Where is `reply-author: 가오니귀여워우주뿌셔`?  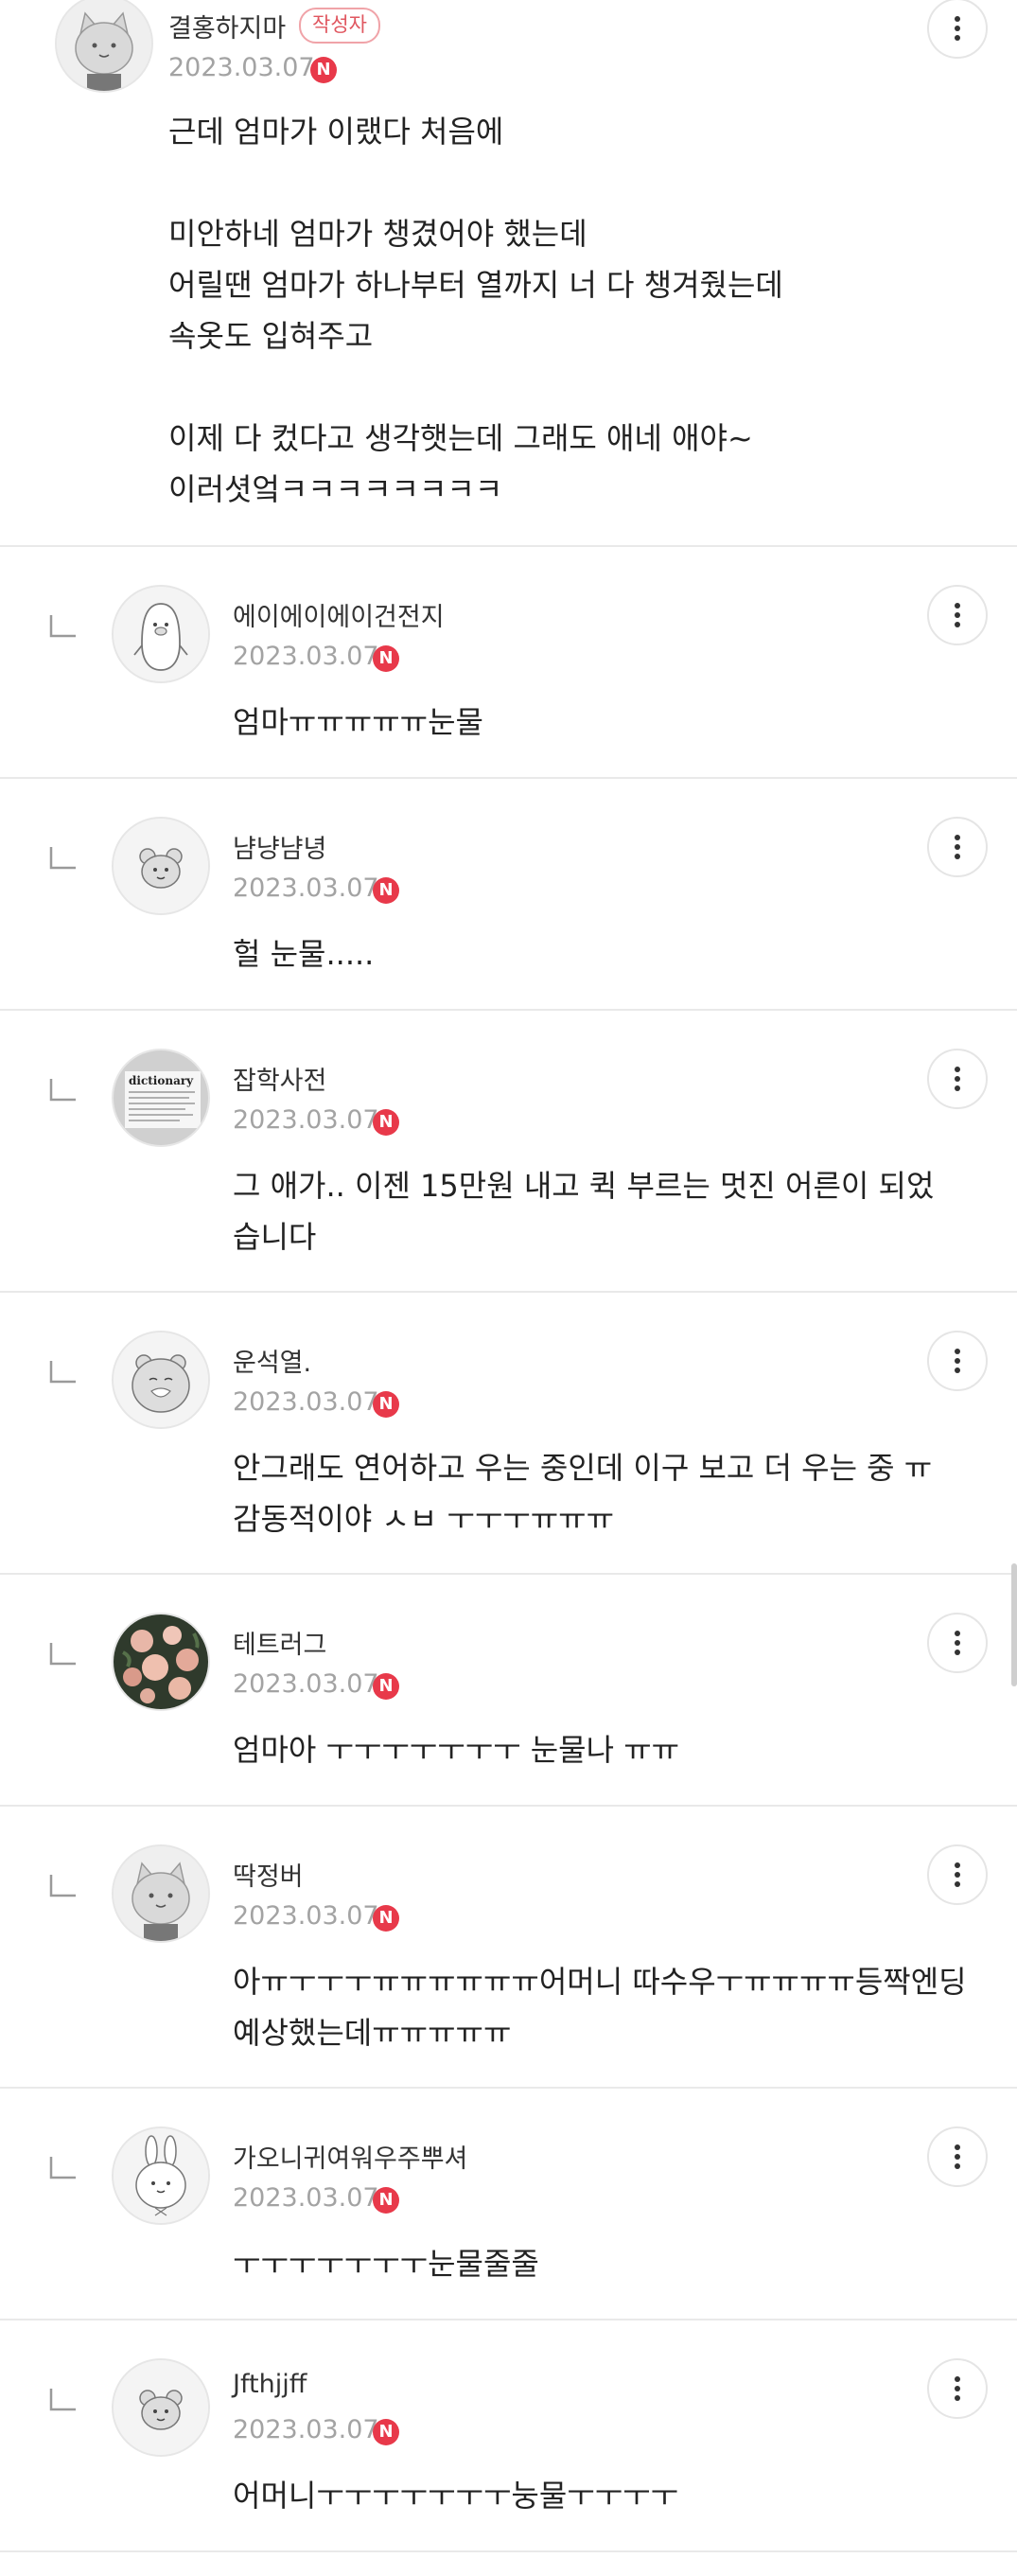
reply-author: 가오니귀여워우주뿌셔 is located at coordinates (350, 2156).